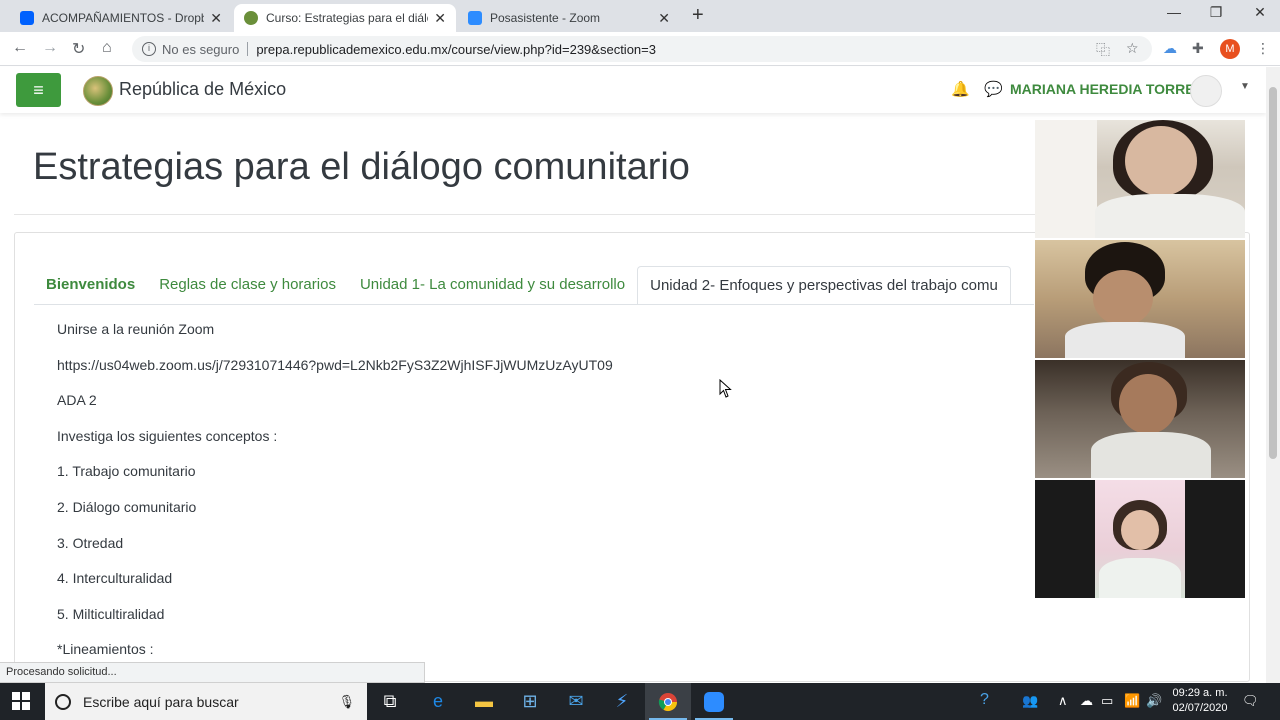 The width and height of the screenshot is (1280, 720). I want to click on onedrive-icon: ☁, so click(1086, 701).